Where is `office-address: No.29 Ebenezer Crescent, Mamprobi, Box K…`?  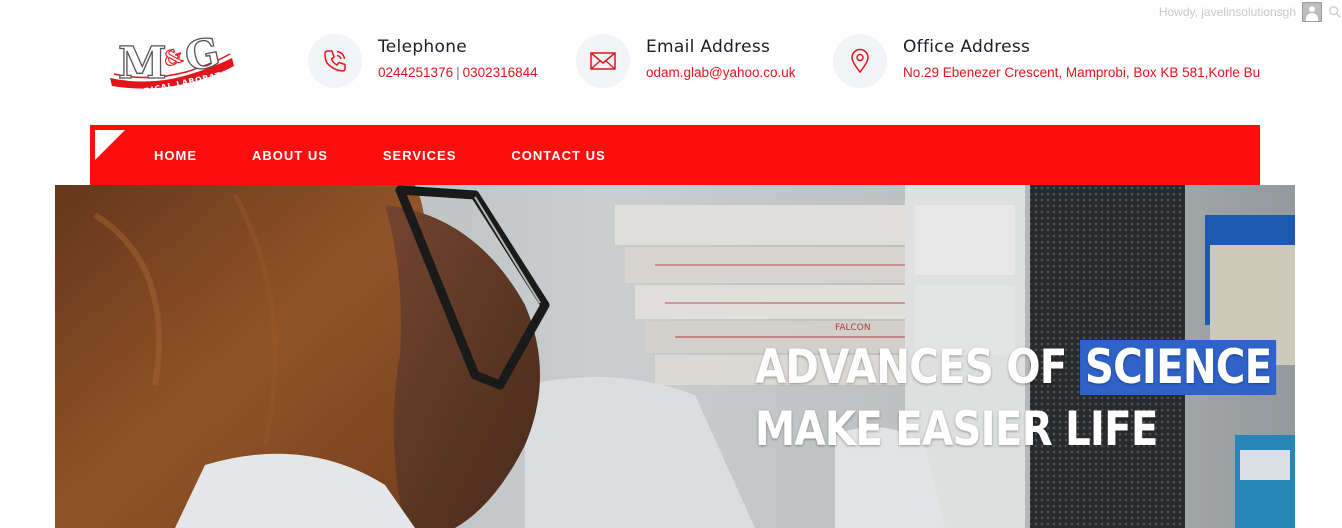 office-address: No.29 Ebenezer Crescent, Mamprobi, Box K… is located at coordinates (1082, 72).